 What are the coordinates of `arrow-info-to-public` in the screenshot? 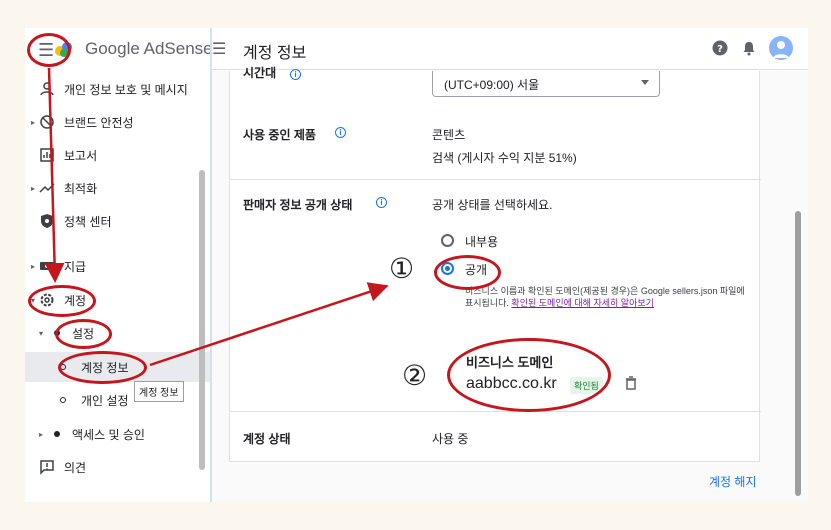 It's located at (269, 324).